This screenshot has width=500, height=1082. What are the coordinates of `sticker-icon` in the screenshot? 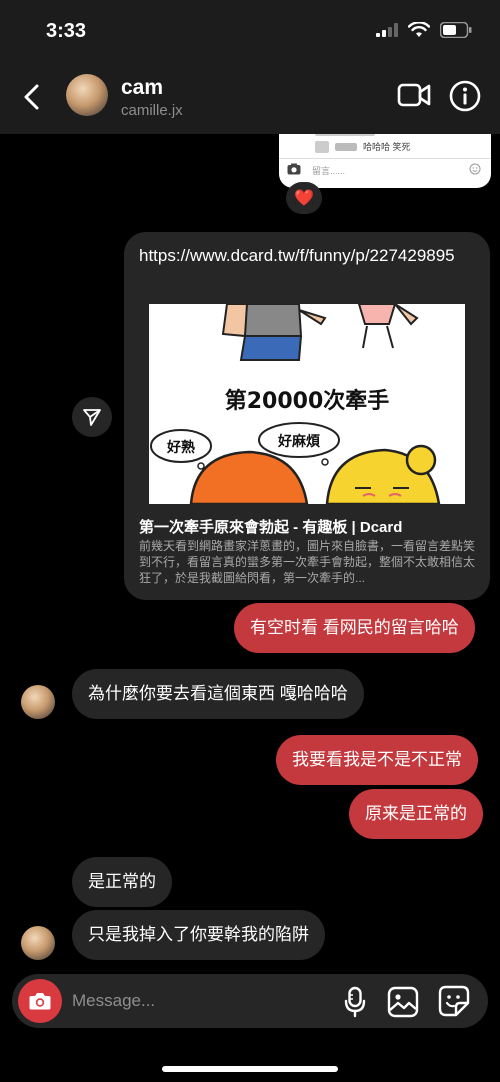 It's located at (454, 1001).